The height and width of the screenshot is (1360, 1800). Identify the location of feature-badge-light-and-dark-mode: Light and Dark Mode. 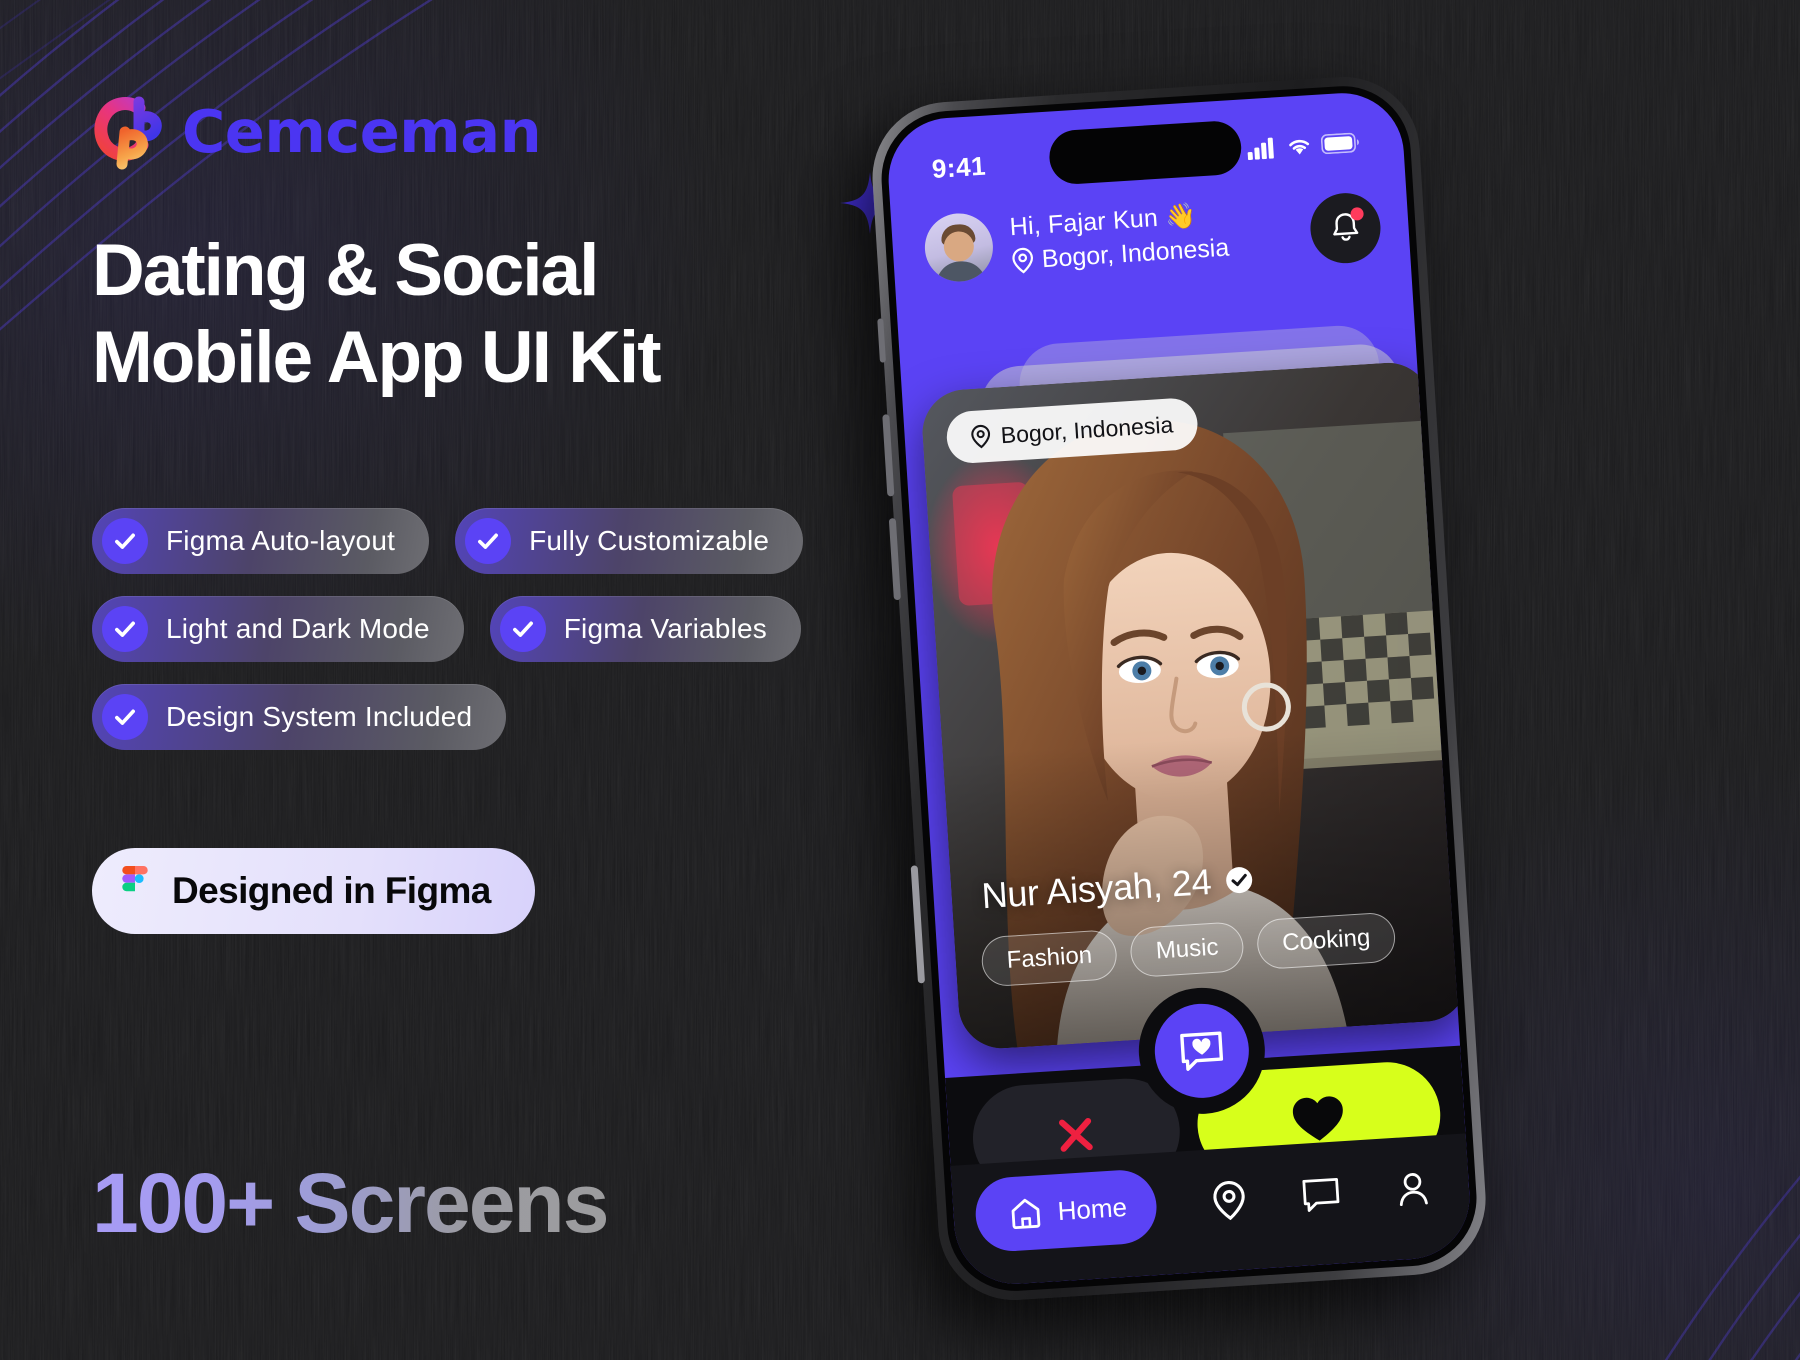
(278, 629).